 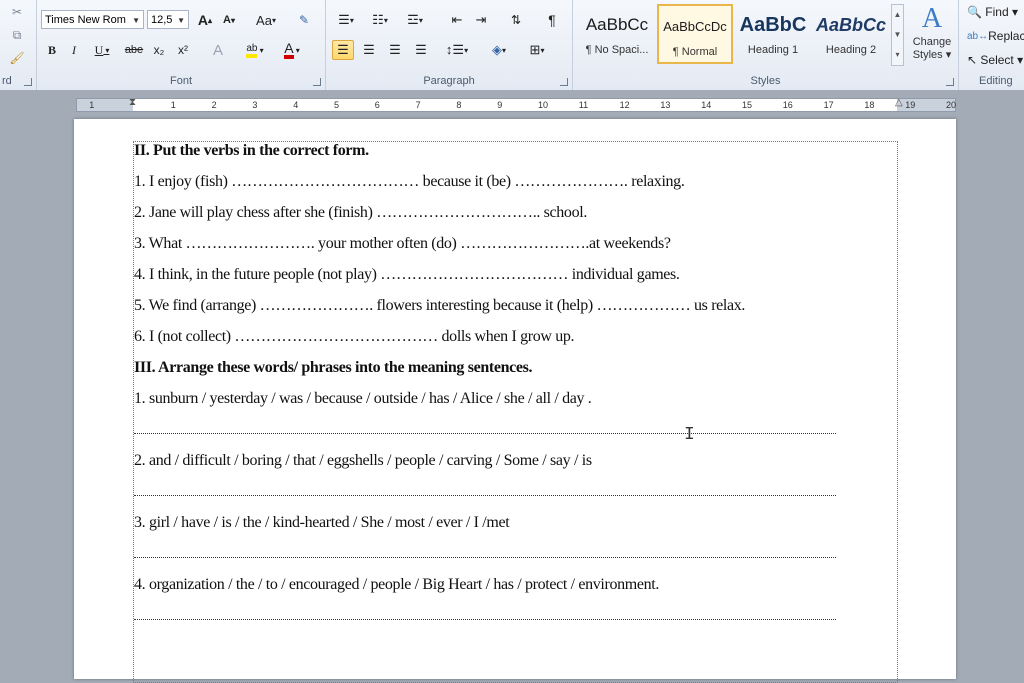 I want to click on indent-marker-icon: ⧗, so click(x=132, y=102).